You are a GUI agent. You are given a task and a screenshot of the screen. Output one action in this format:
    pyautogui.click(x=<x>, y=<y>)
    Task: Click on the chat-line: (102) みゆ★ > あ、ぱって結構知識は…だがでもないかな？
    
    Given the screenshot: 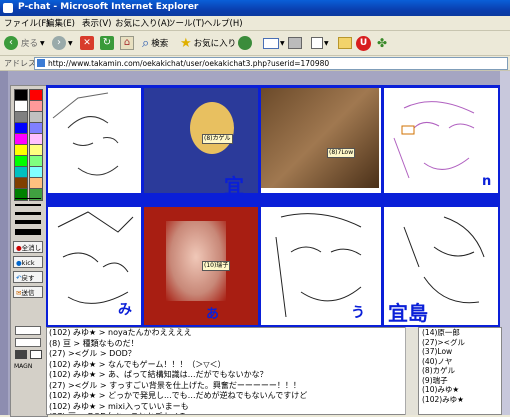 What is the action you would take?
    pyautogui.click(x=158, y=374)
    